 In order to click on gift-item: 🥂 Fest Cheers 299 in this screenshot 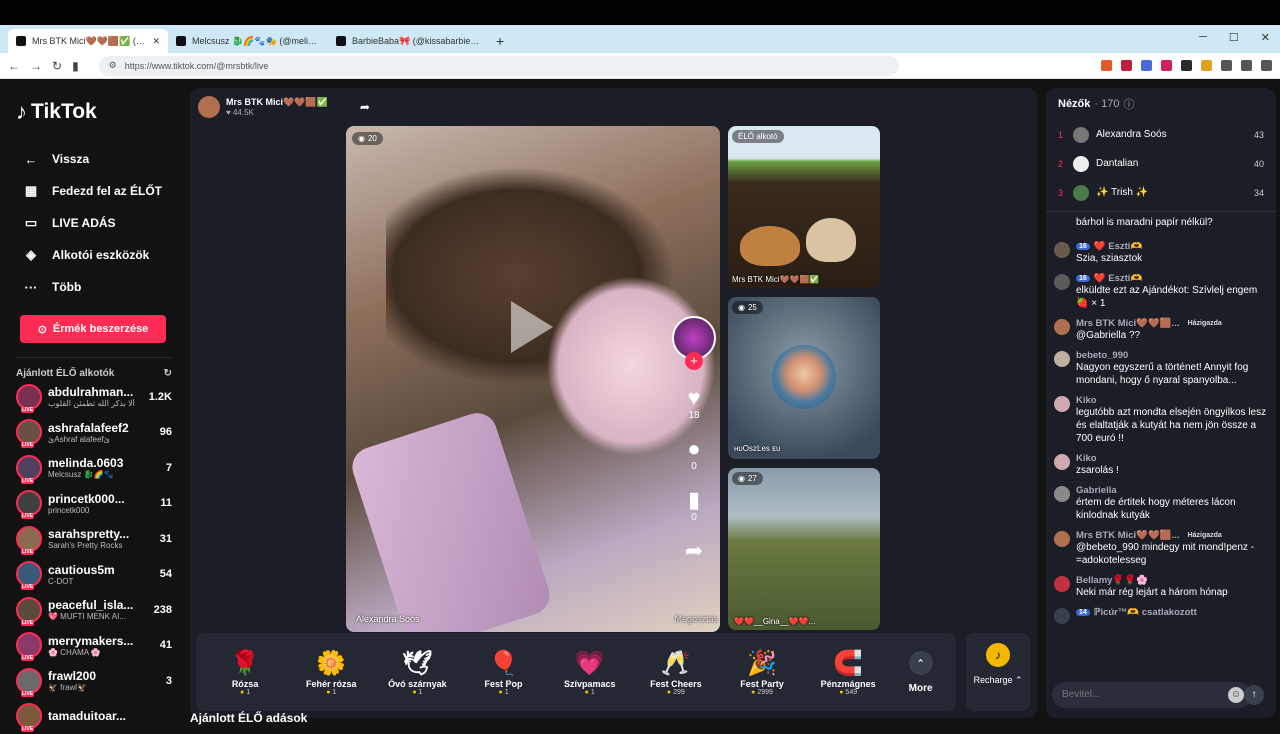, I will do `click(676, 672)`.